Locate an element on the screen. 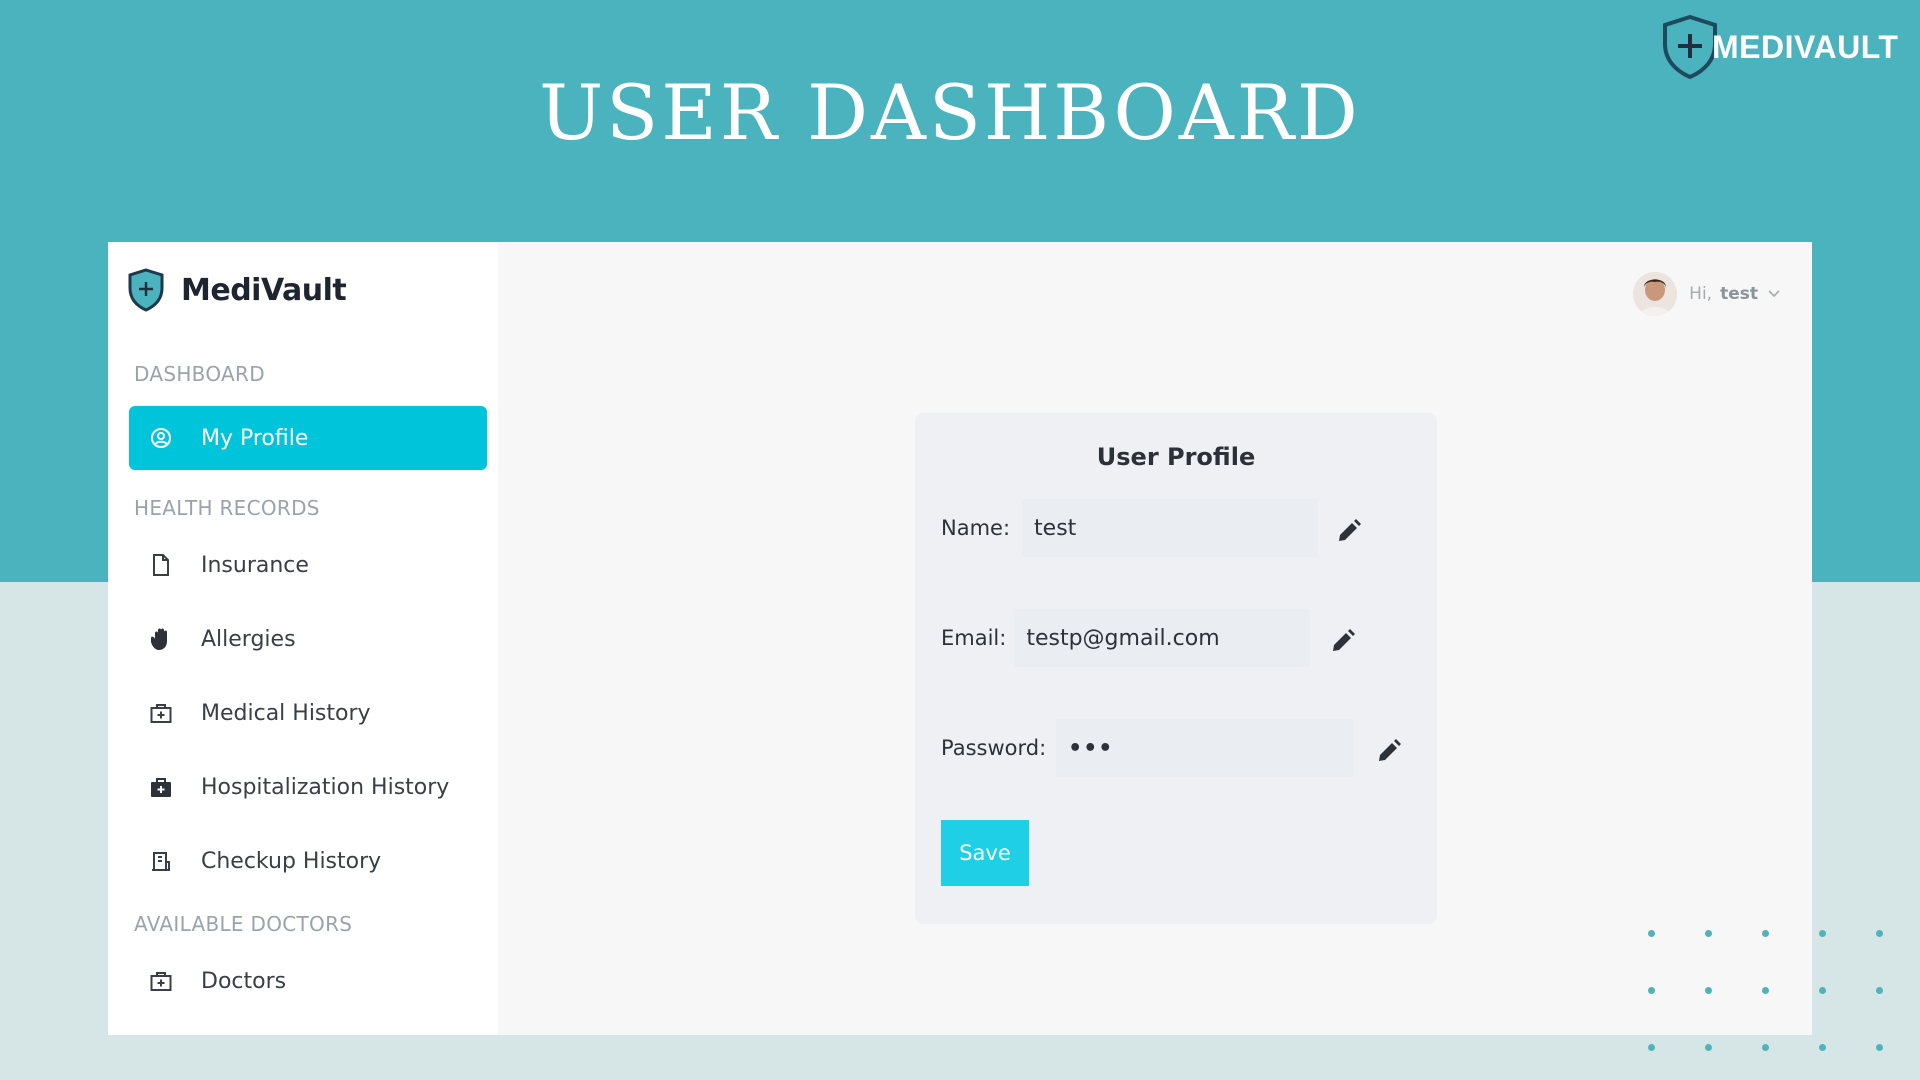 This screenshot has height=1080, width=1920. name-row: Name: test is located at coordinates (1130, 528).